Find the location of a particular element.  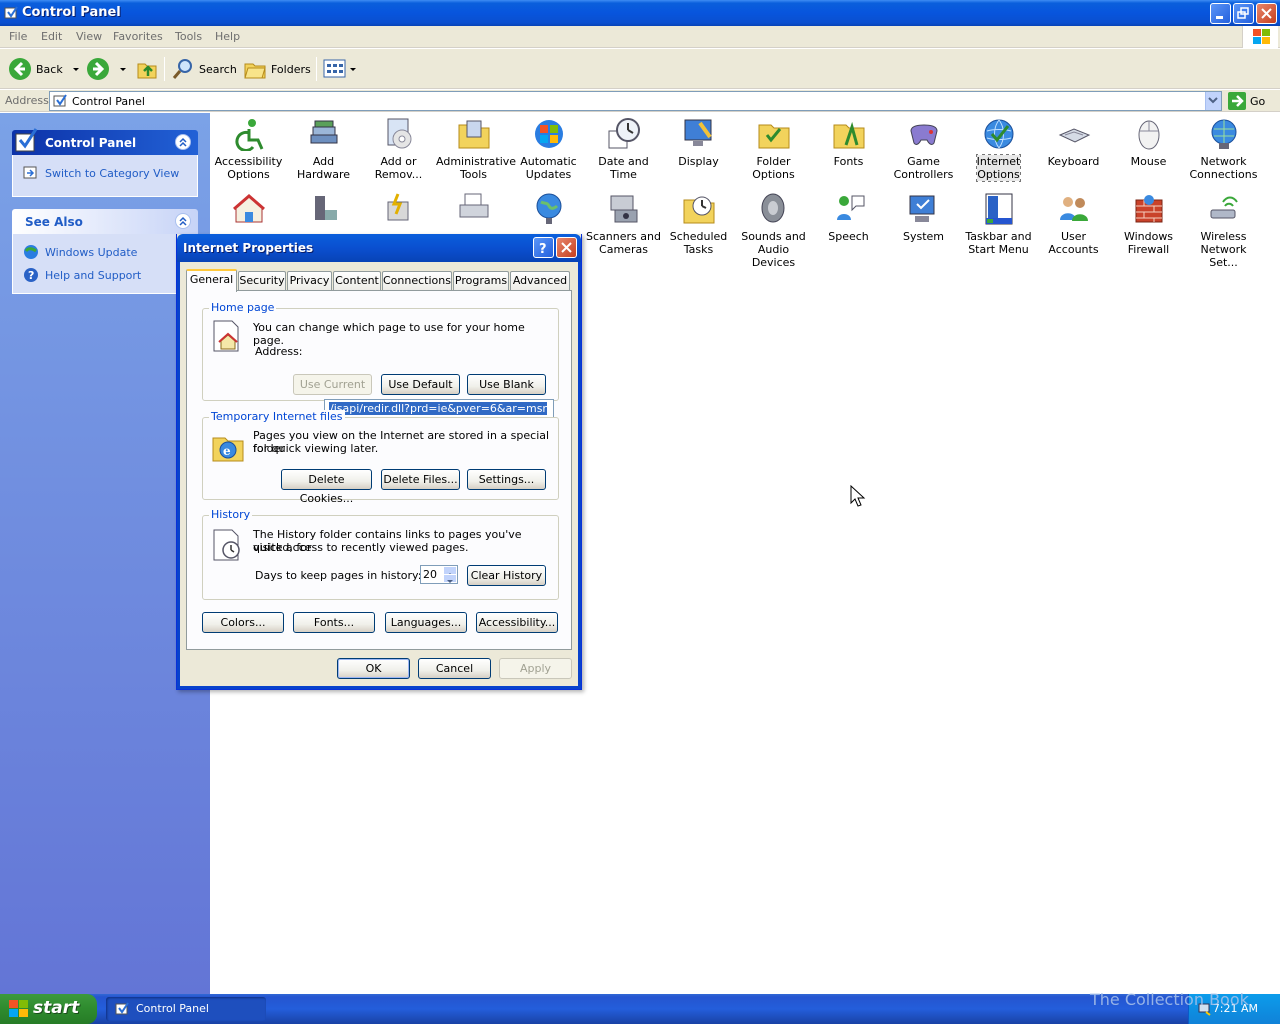

menu-view: View is located at coordinates (89, 36).